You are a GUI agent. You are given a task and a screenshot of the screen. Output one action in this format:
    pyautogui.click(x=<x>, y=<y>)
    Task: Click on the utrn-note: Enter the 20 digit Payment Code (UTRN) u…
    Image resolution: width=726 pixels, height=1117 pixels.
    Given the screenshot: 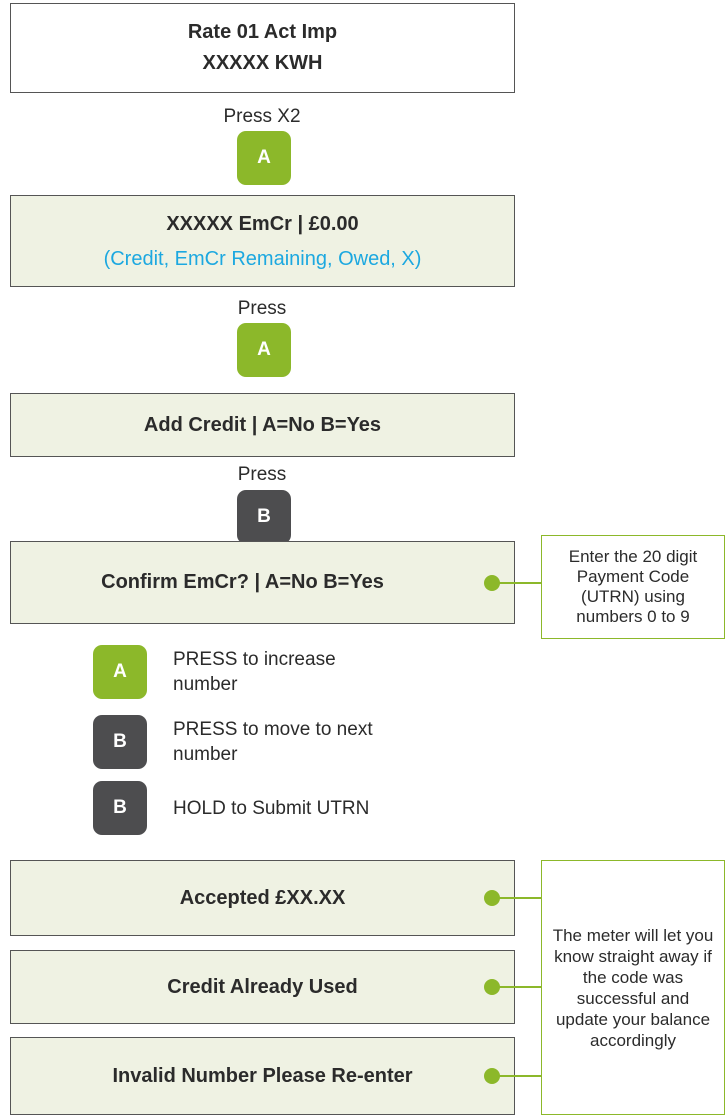 What is the action you would take?
    pyautogui.click(x=633, y=587)
    